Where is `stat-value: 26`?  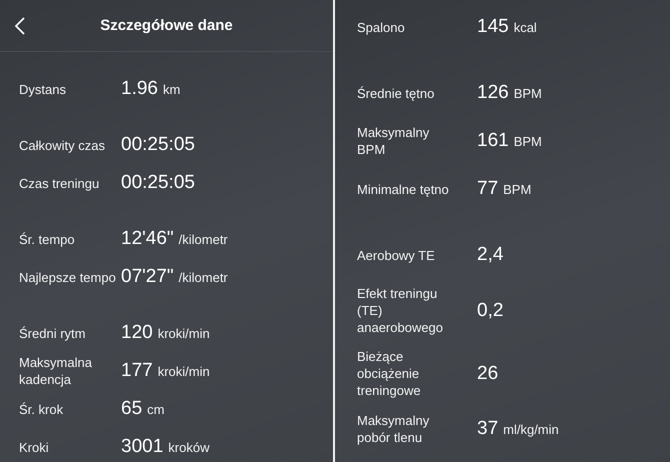
stat-value: 26 is located at coordinates (487, 373).